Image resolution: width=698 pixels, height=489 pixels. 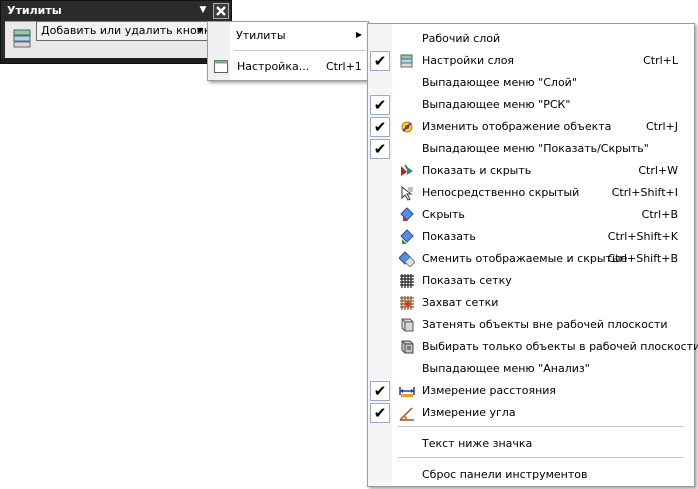 I want to click on toolbar-options-arrow-icon: ▼, so click(x=203, y=10).